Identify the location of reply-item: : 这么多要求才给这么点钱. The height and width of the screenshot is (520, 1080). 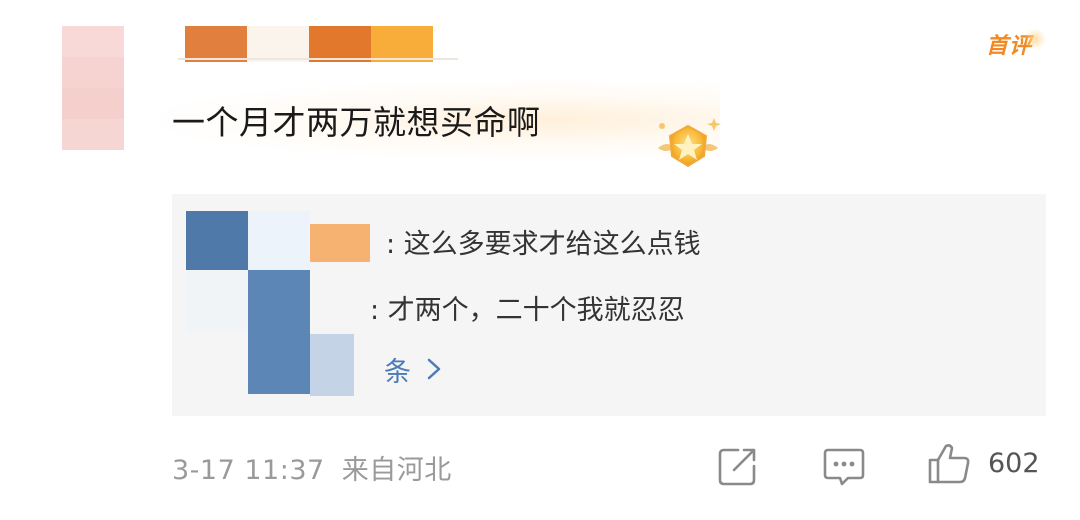
(543, 241).